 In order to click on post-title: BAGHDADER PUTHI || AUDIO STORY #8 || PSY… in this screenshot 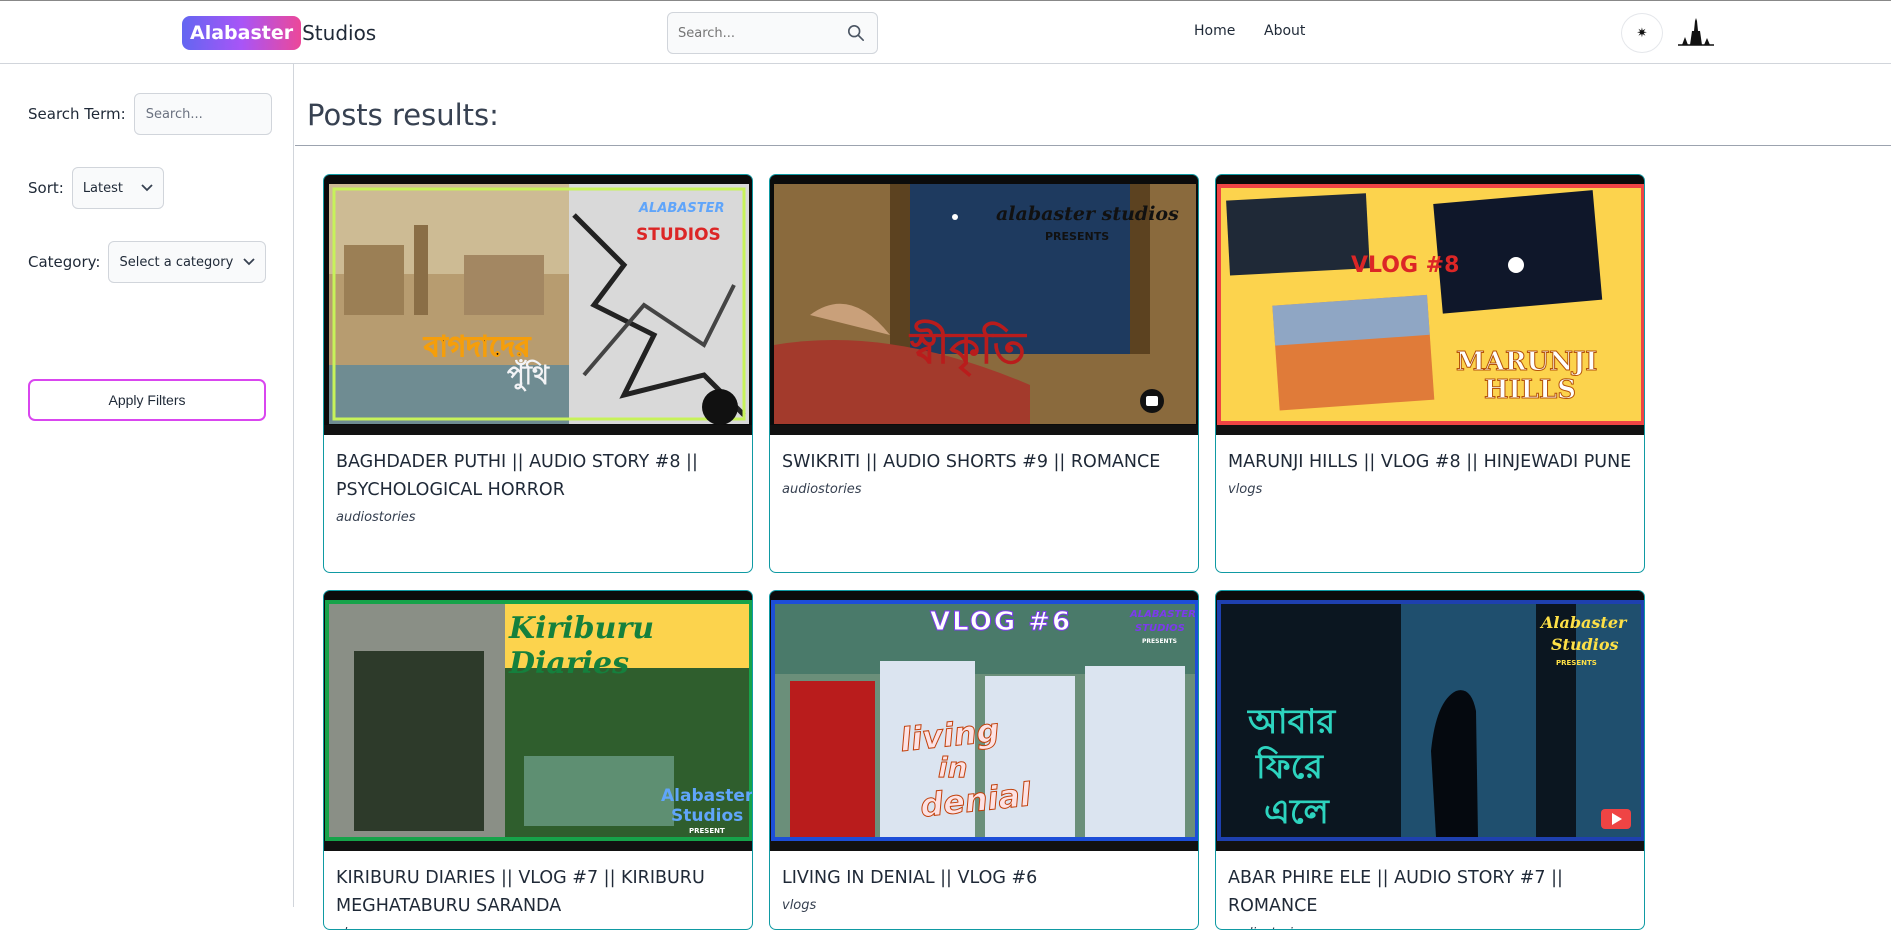, I will do `click(538, 469)`.